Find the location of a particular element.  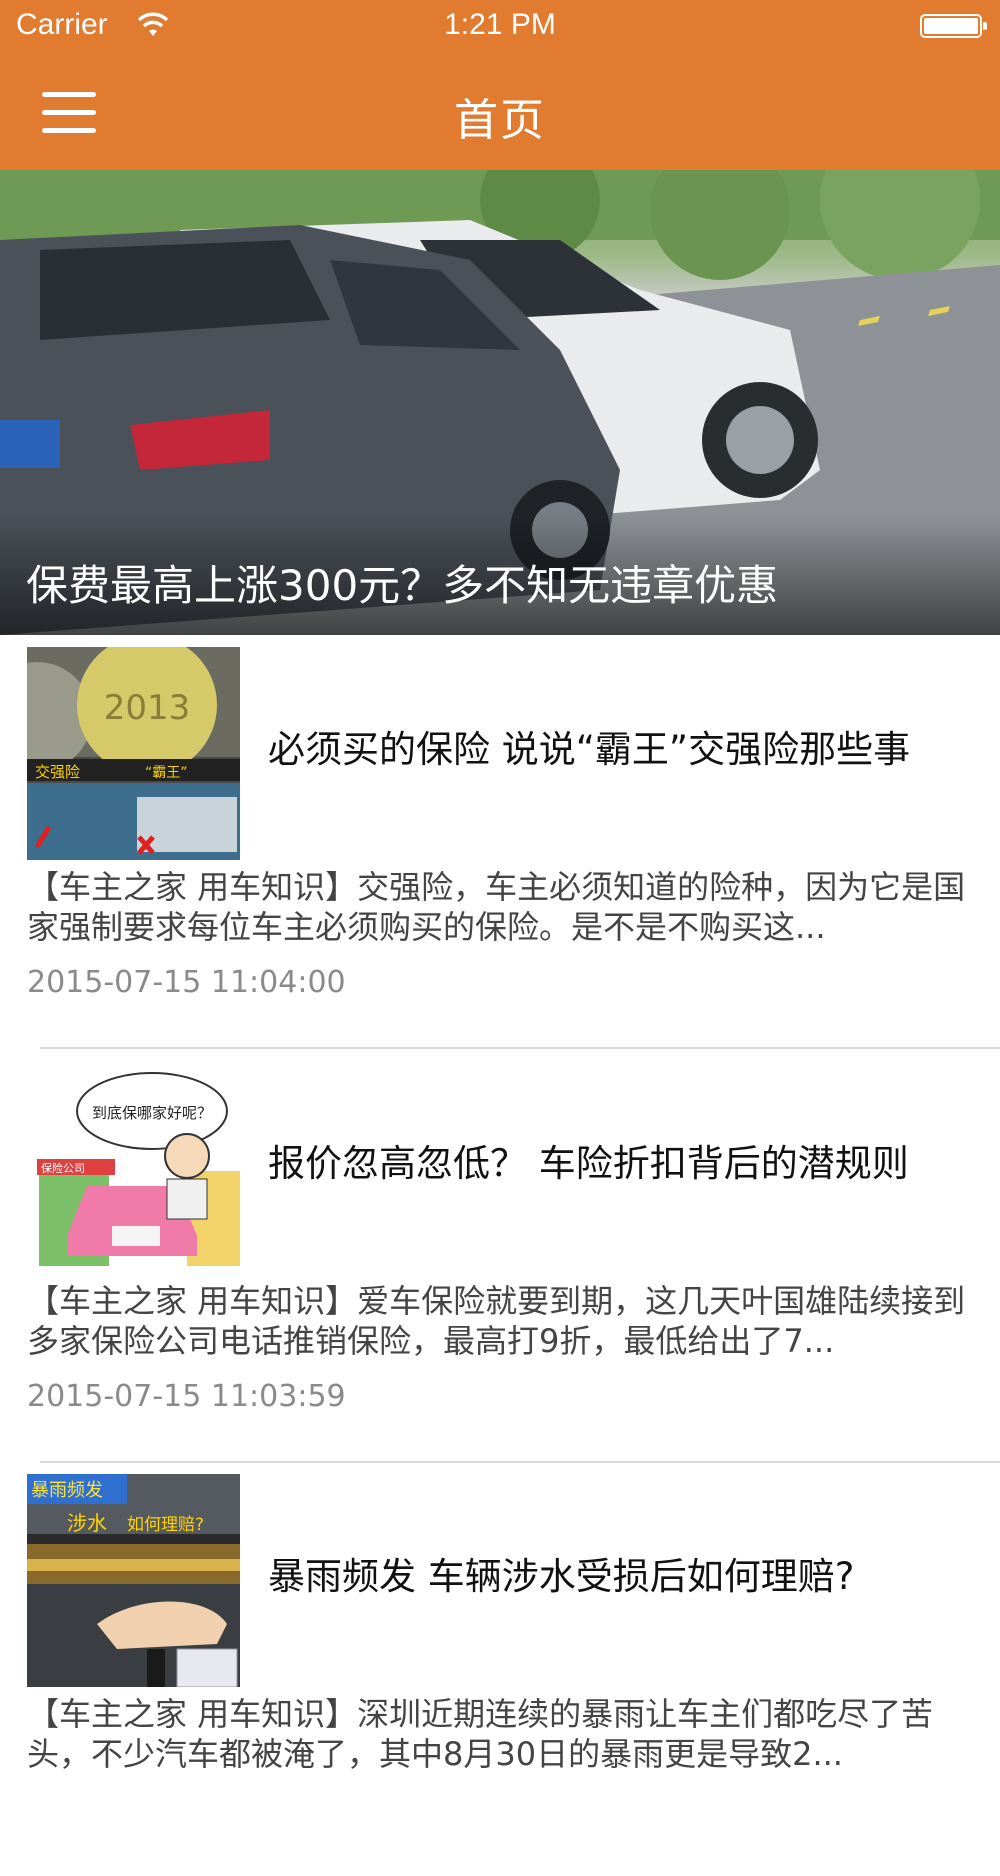

article-title: 报价忽高忽低？ 车险折扣背后的潜规则 is located at coordinates (588, 1163).